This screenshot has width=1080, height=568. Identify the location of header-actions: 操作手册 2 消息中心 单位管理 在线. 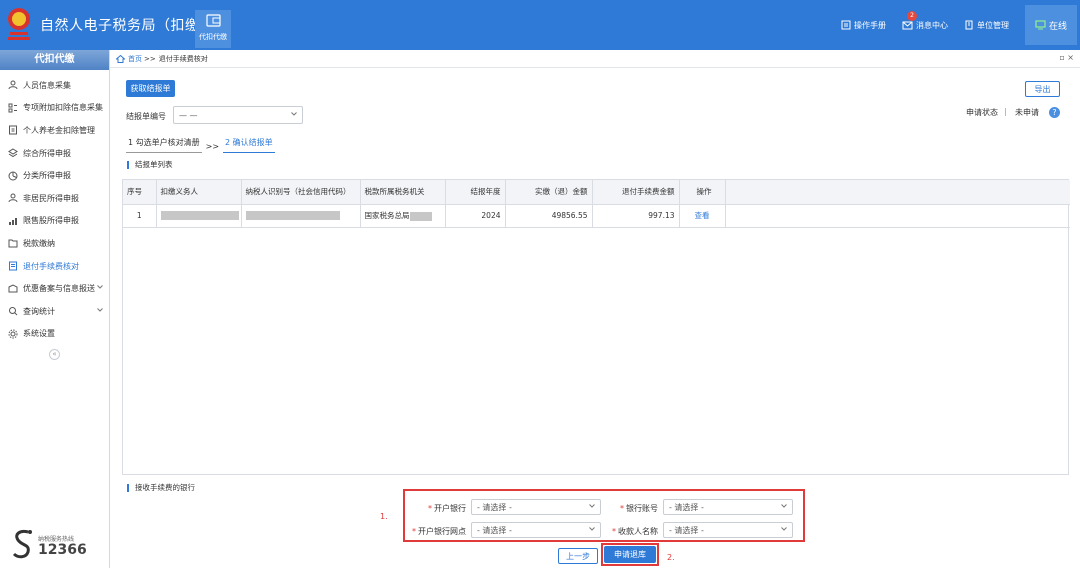
(960, 25).